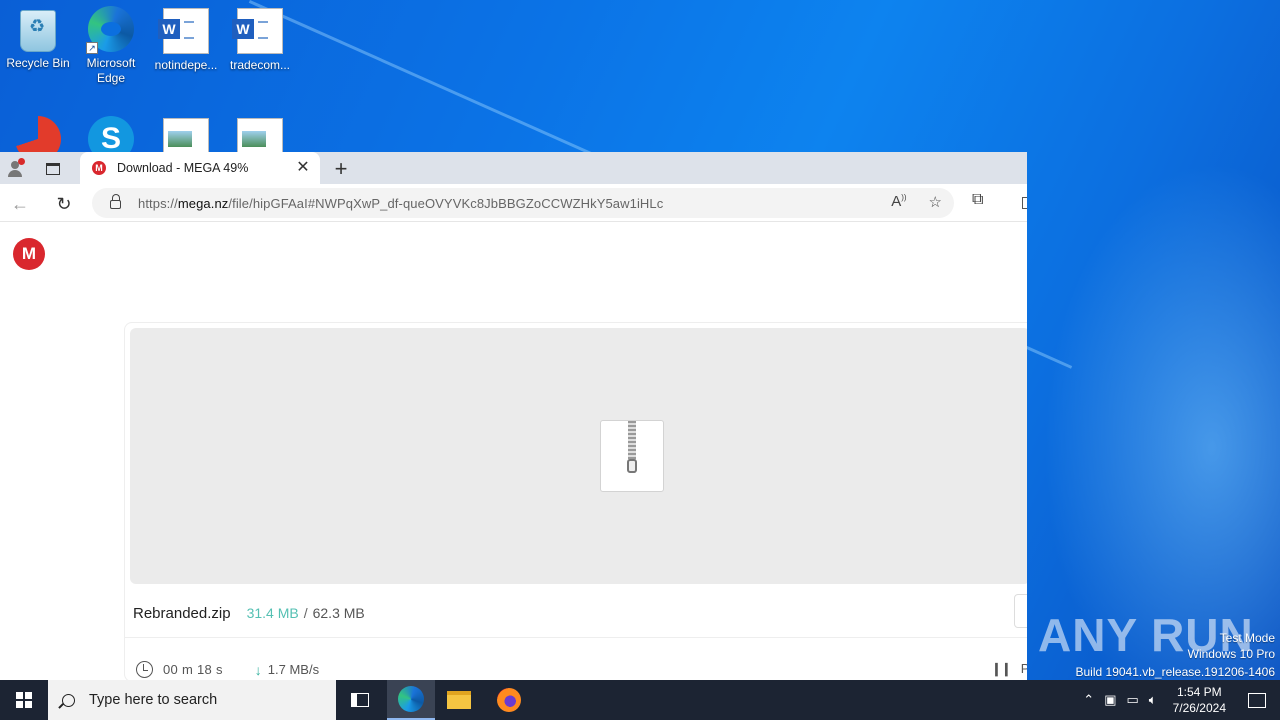 This screenshot has width=1280, height=720. I want to click on download-stats: 00 m 18 s ↓ 1.7 MB/s, so click(227, 669).